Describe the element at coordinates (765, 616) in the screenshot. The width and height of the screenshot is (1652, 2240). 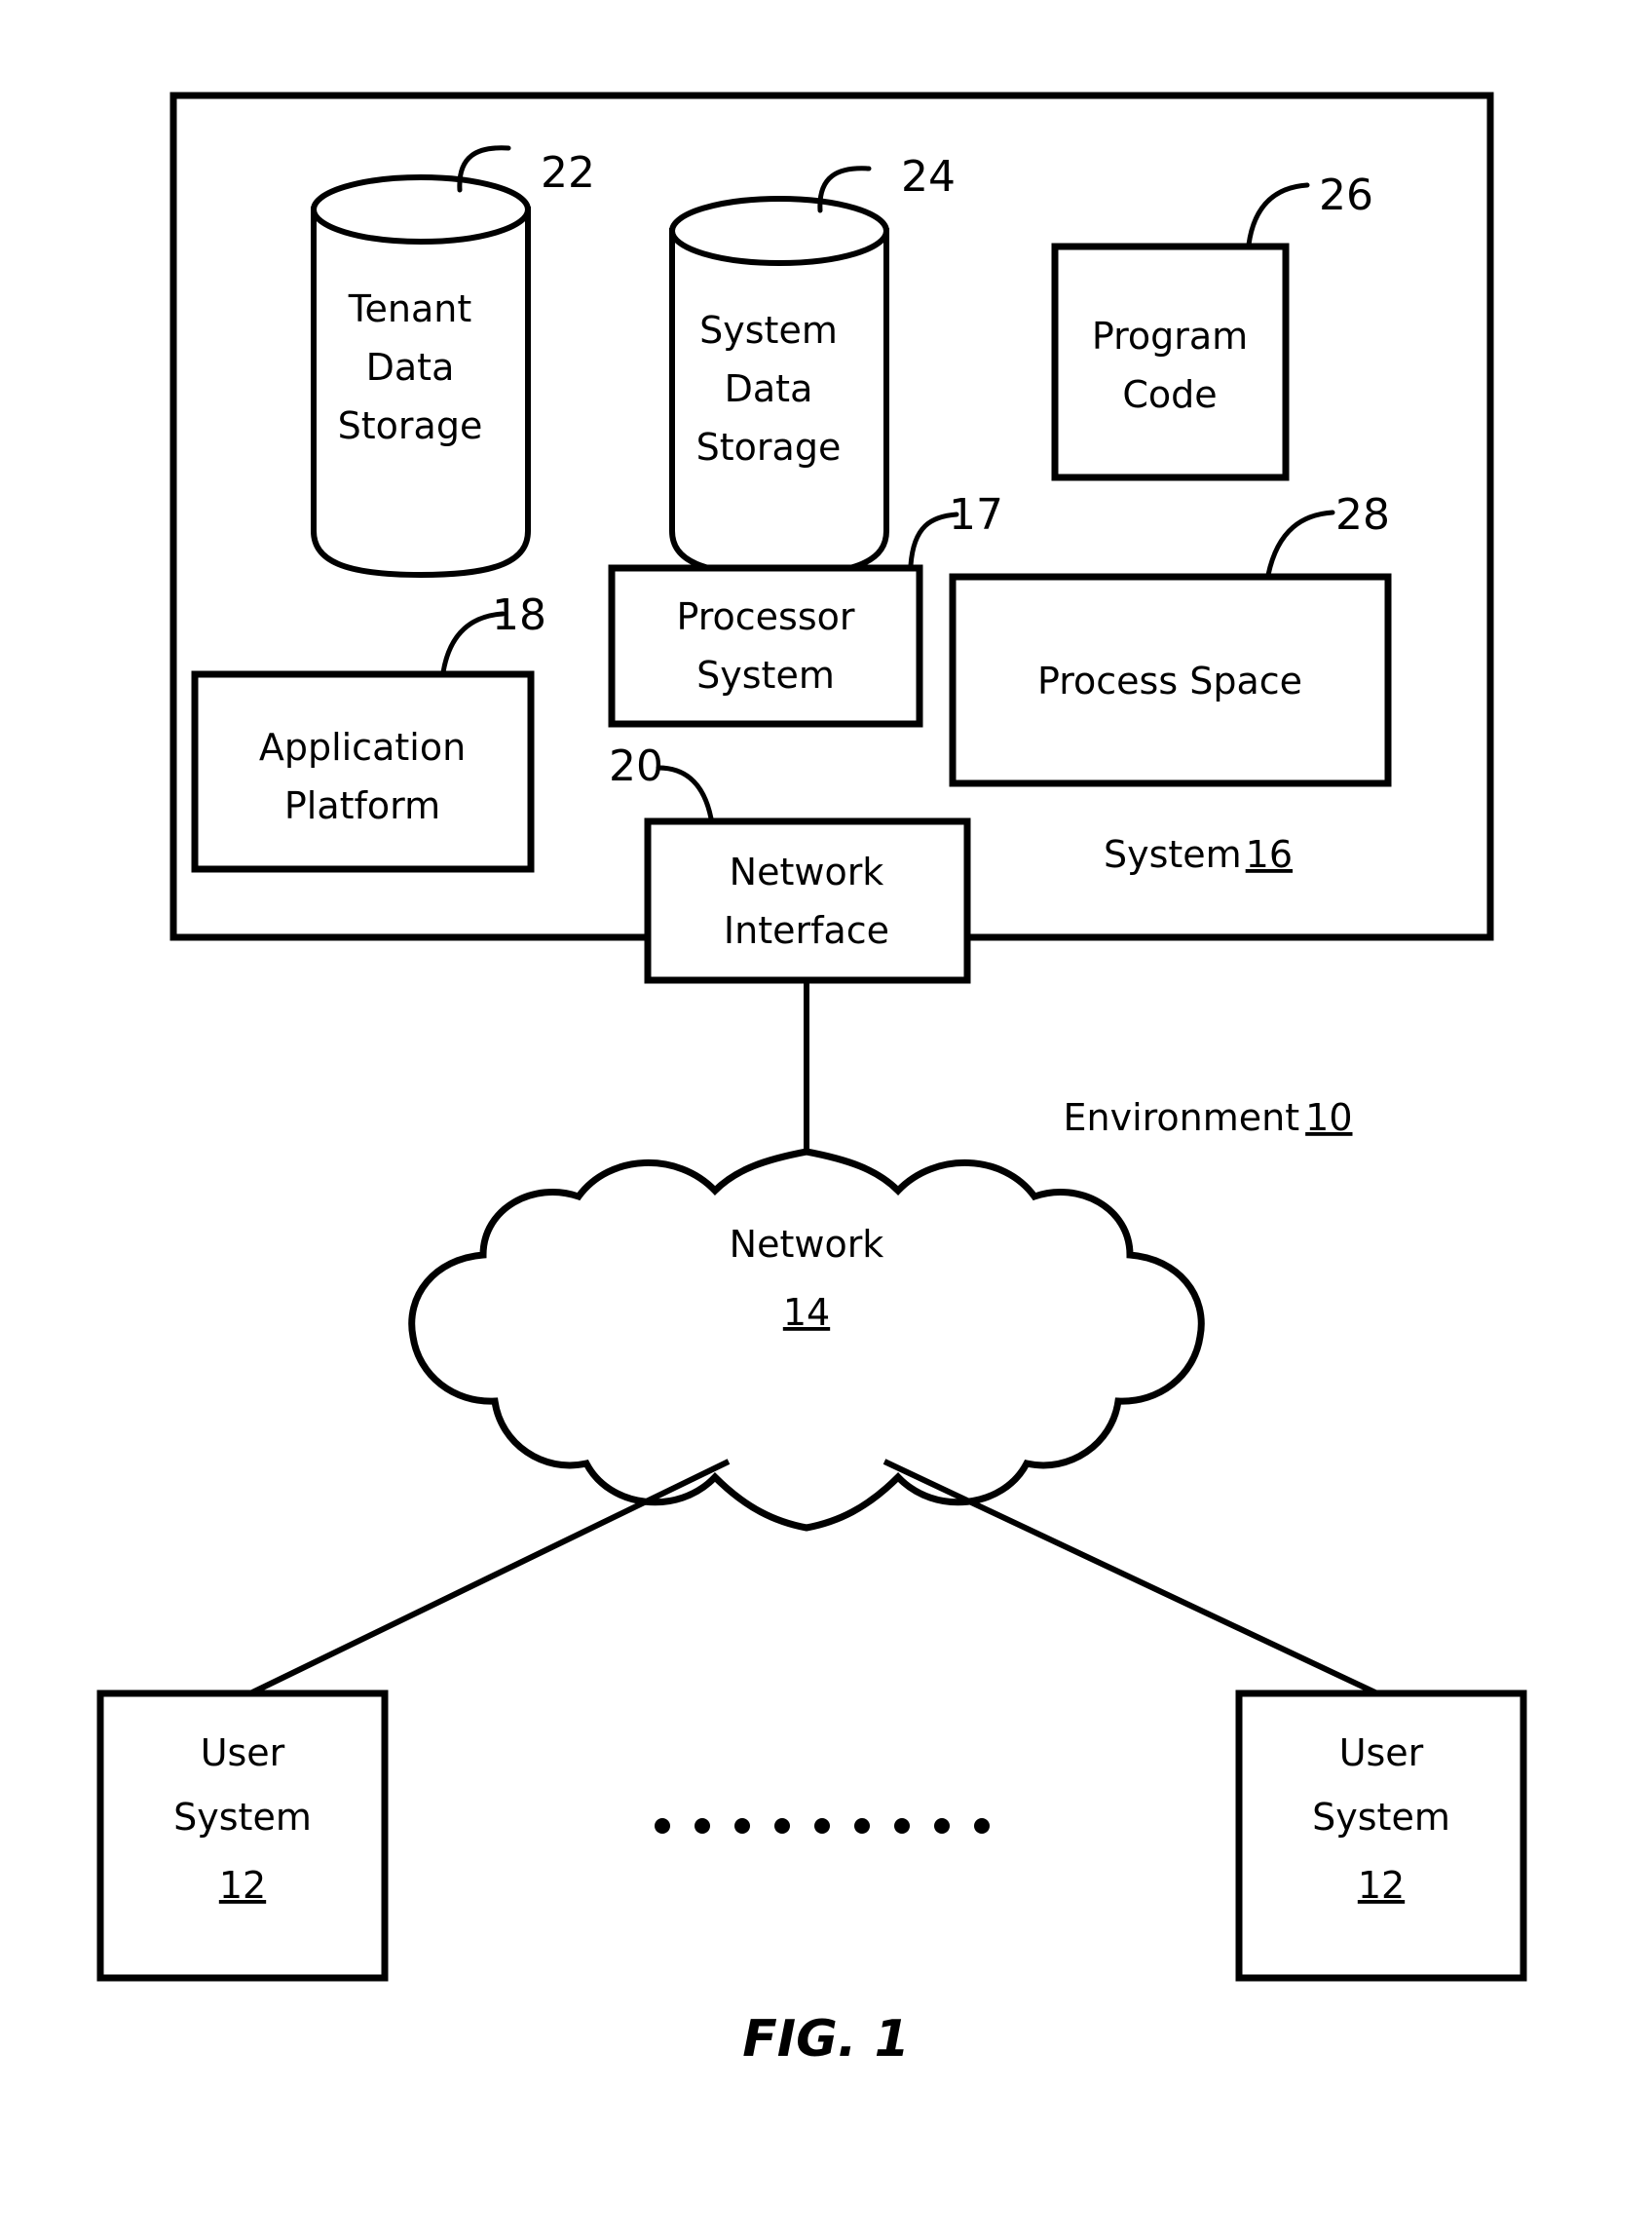
I see `processor-system-label-line1: Processor` at that location.